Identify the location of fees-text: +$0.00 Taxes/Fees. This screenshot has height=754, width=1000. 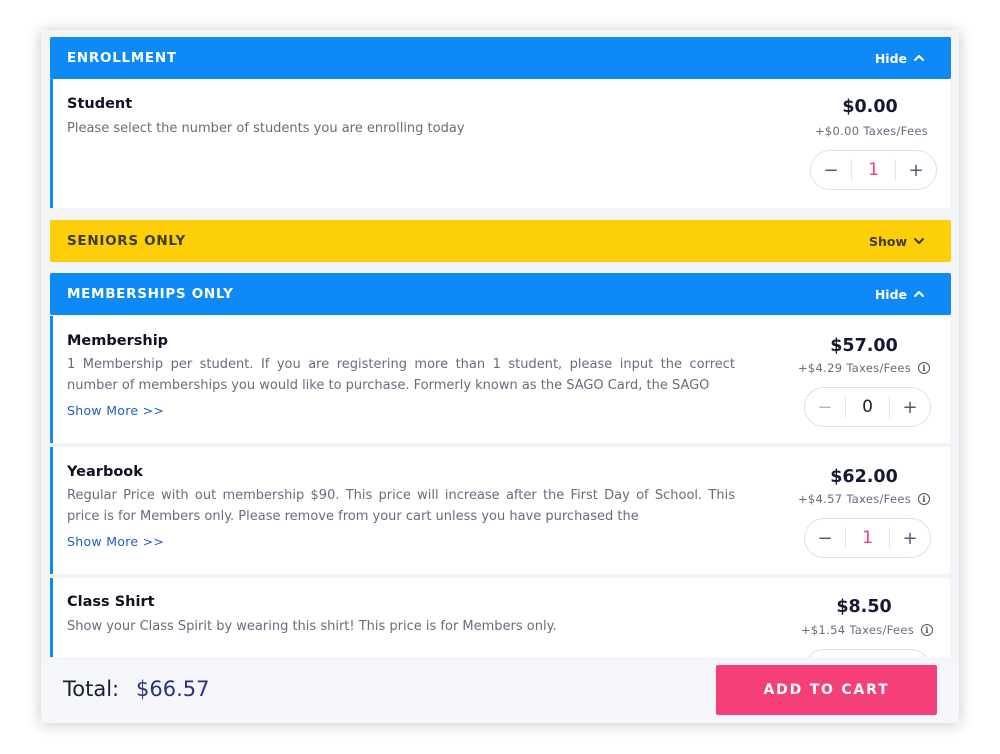
(872, 131).